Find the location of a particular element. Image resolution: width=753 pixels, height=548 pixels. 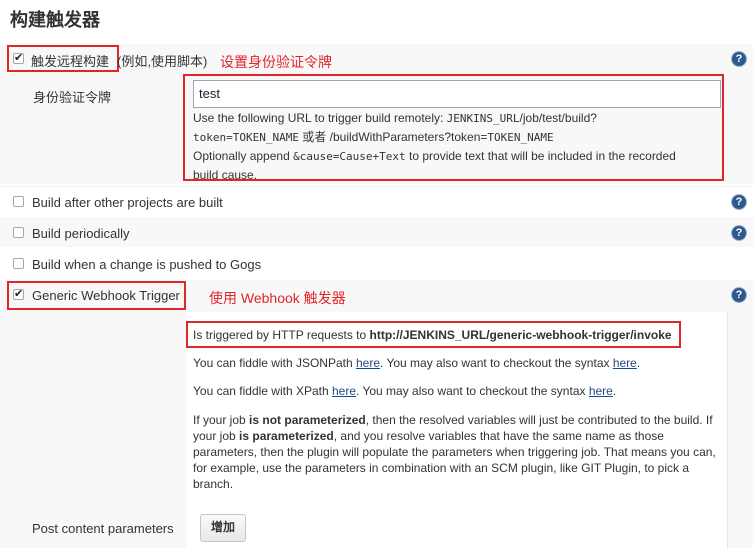

jsonpath-syntax-link: here is located at coordinates (625, 363).